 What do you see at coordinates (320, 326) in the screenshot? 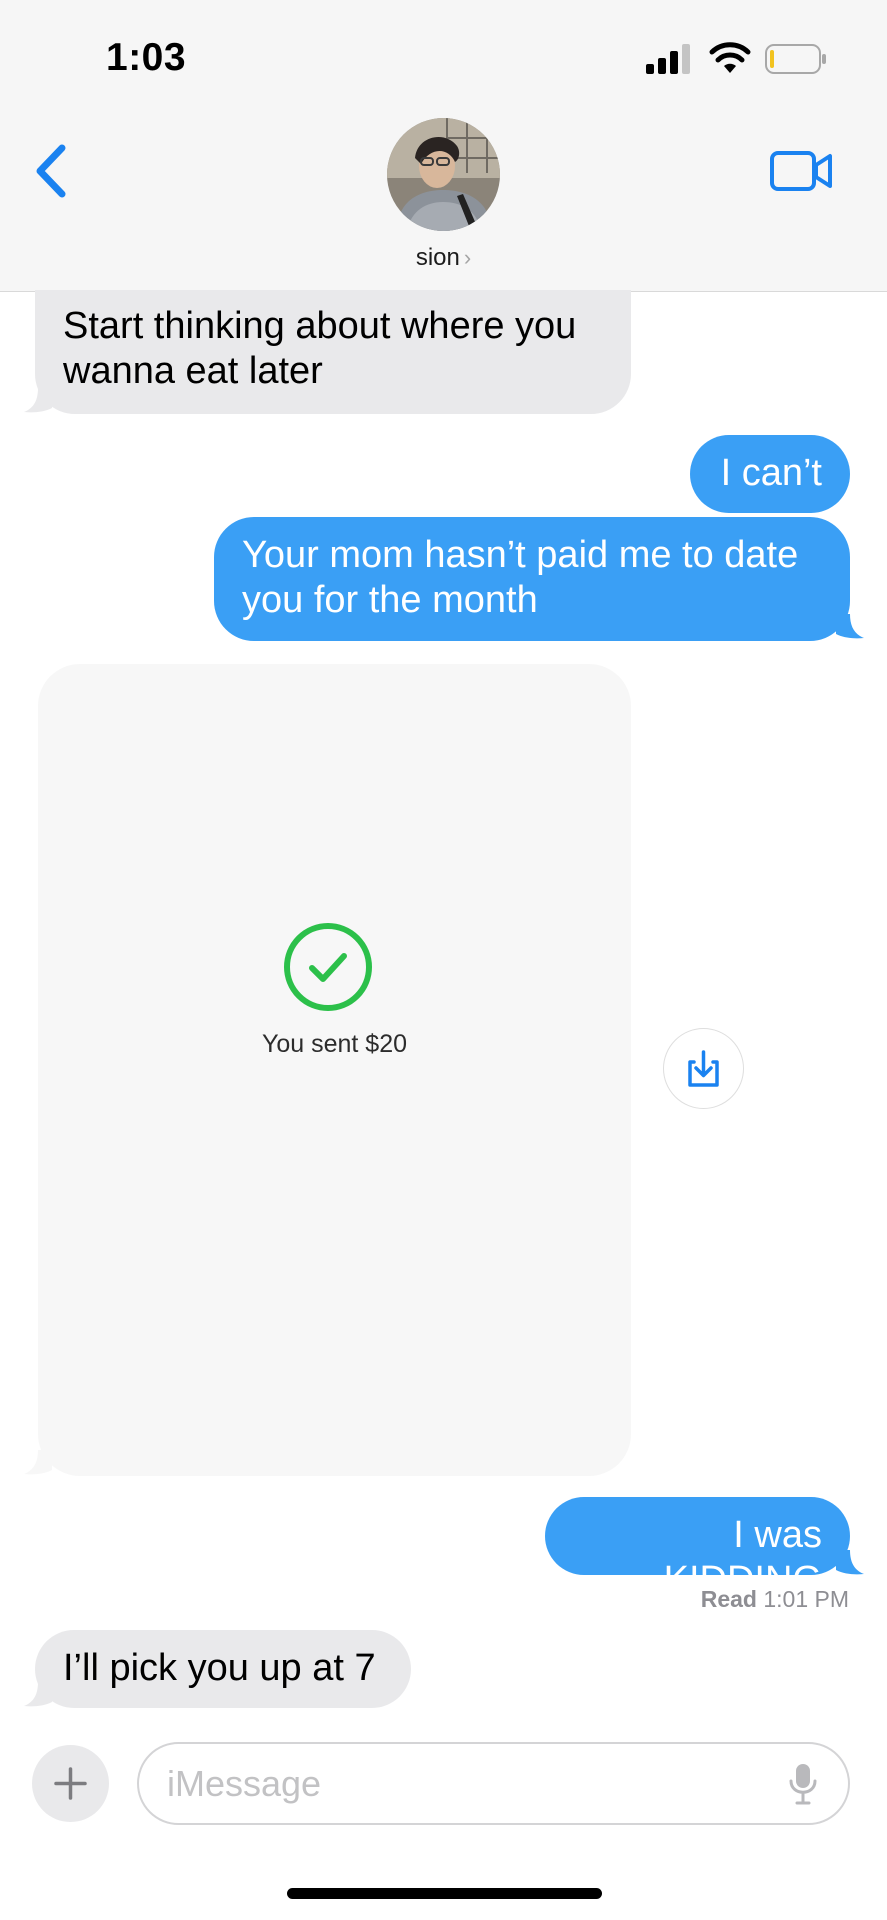
I see `message-text-line: Start thinking about where you` at bounding box center [320, 326].